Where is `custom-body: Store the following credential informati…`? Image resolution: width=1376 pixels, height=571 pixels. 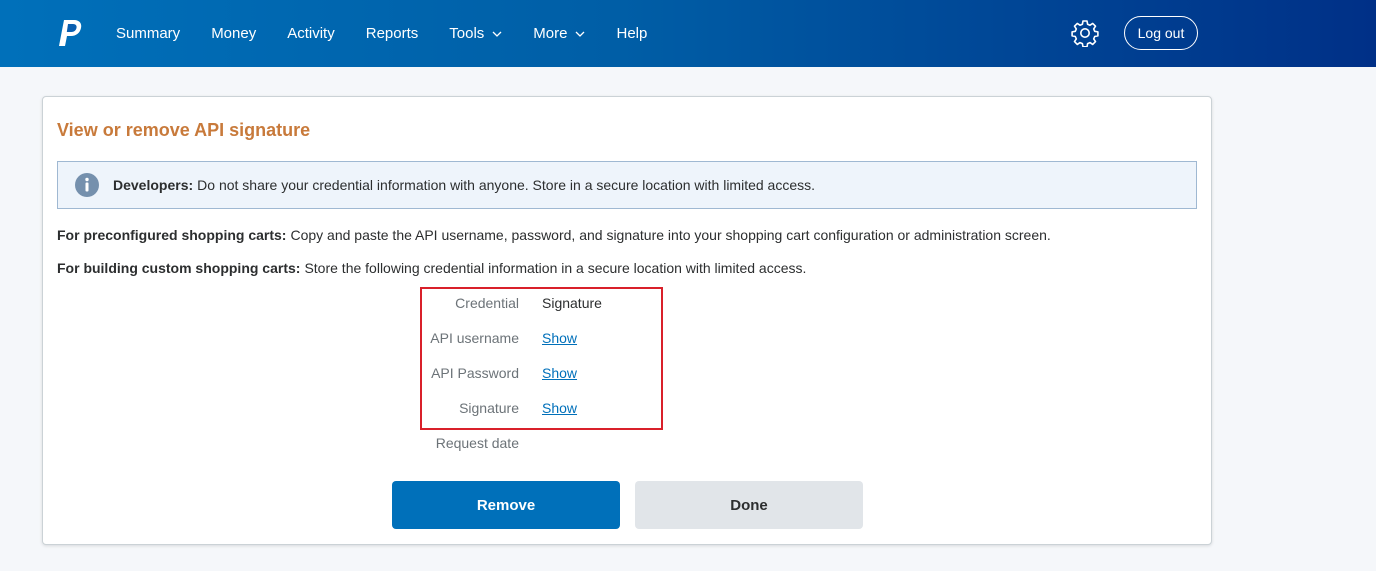 custom-body: Store the following credential informati… is located at coordinates (555, 268).